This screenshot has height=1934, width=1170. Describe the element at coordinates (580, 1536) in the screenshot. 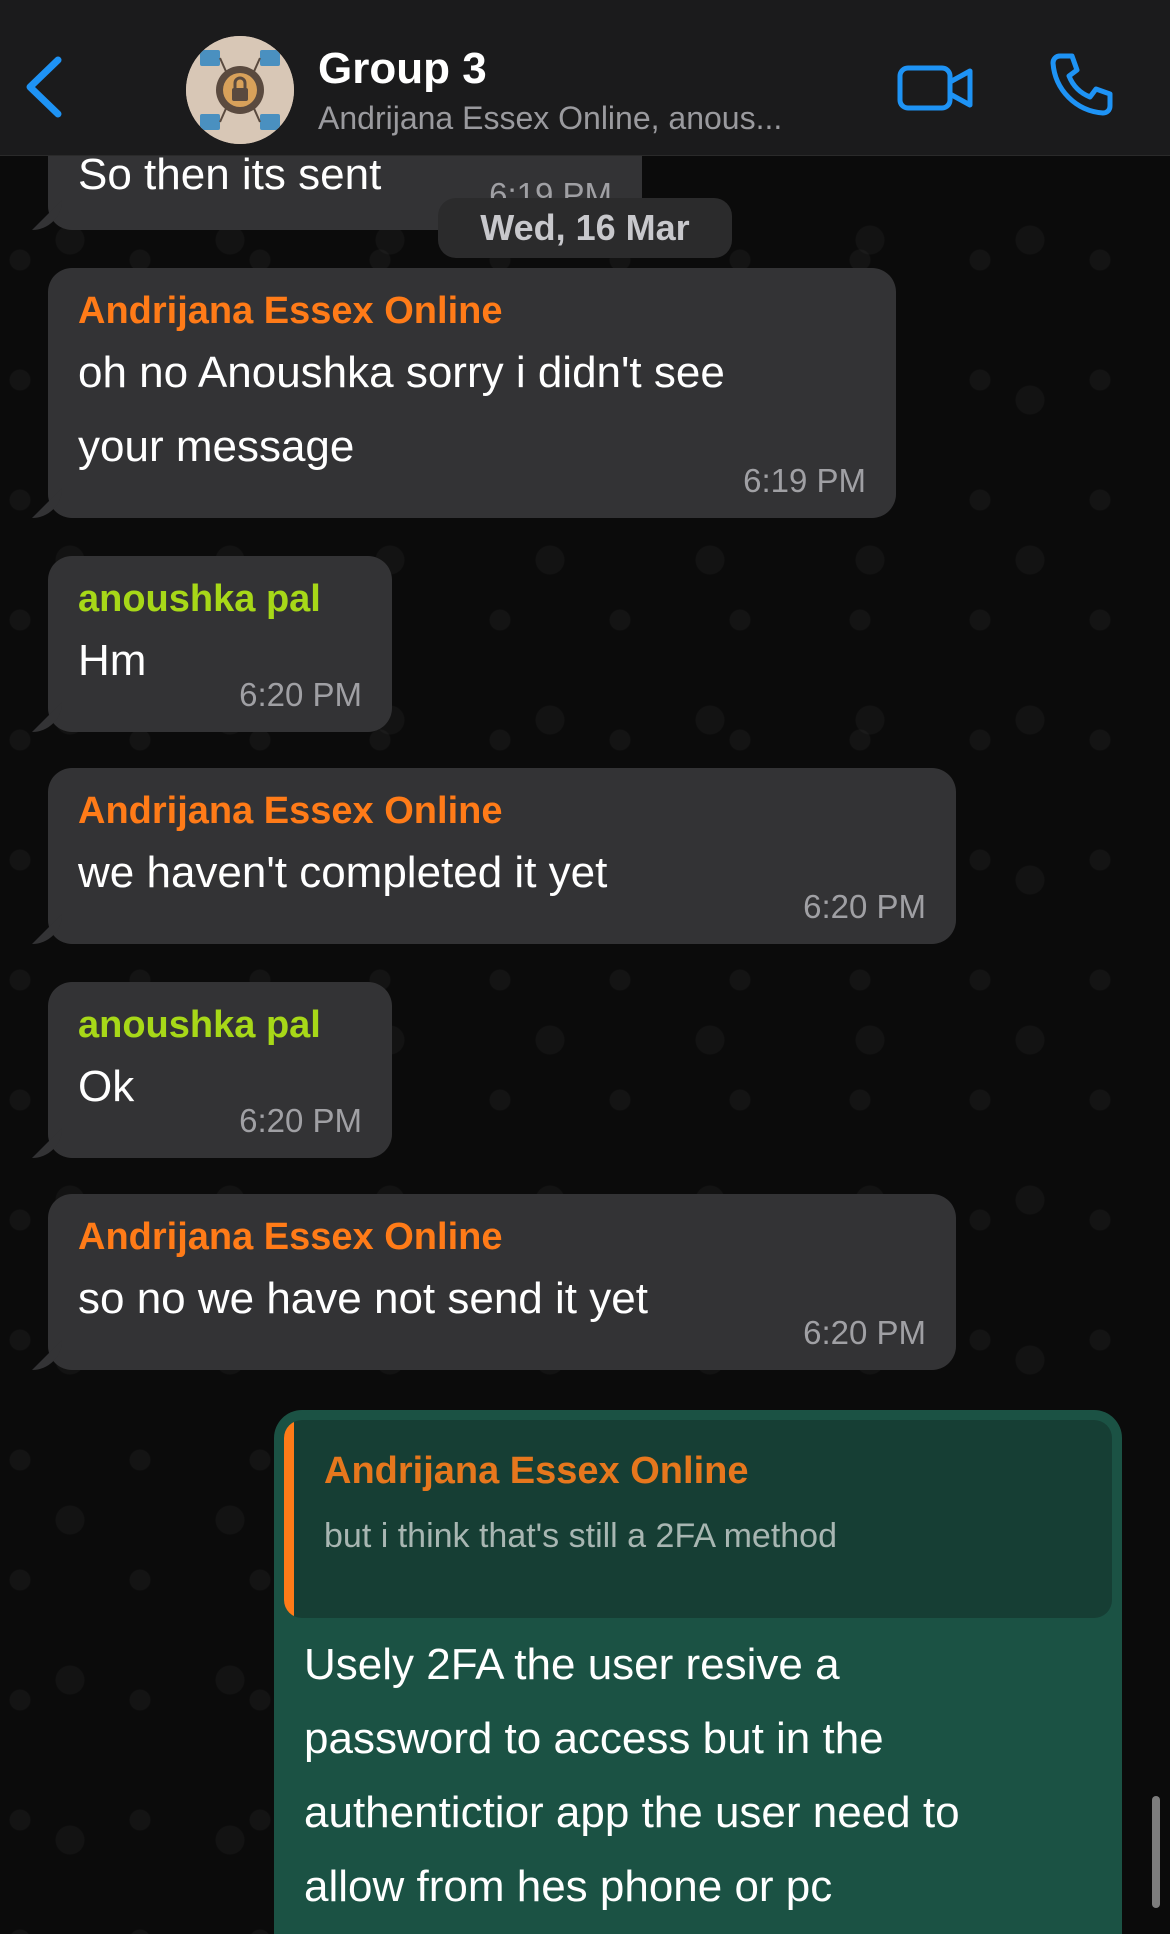

I see `quoted-text: but i think that's still a 2FA method` at that location.